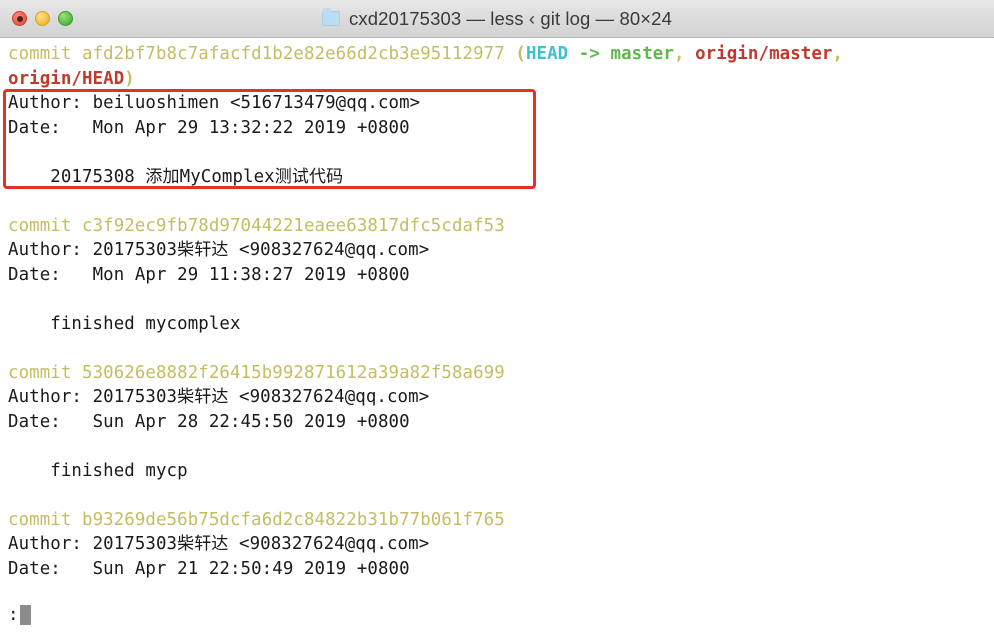 The image size is (994, 637). What do you see at coordinates (251, 127) in the screenshot?
I see `date-value: Mon Apr 29 13:32:22 2019 +0800` at bounding box center [251, 127].